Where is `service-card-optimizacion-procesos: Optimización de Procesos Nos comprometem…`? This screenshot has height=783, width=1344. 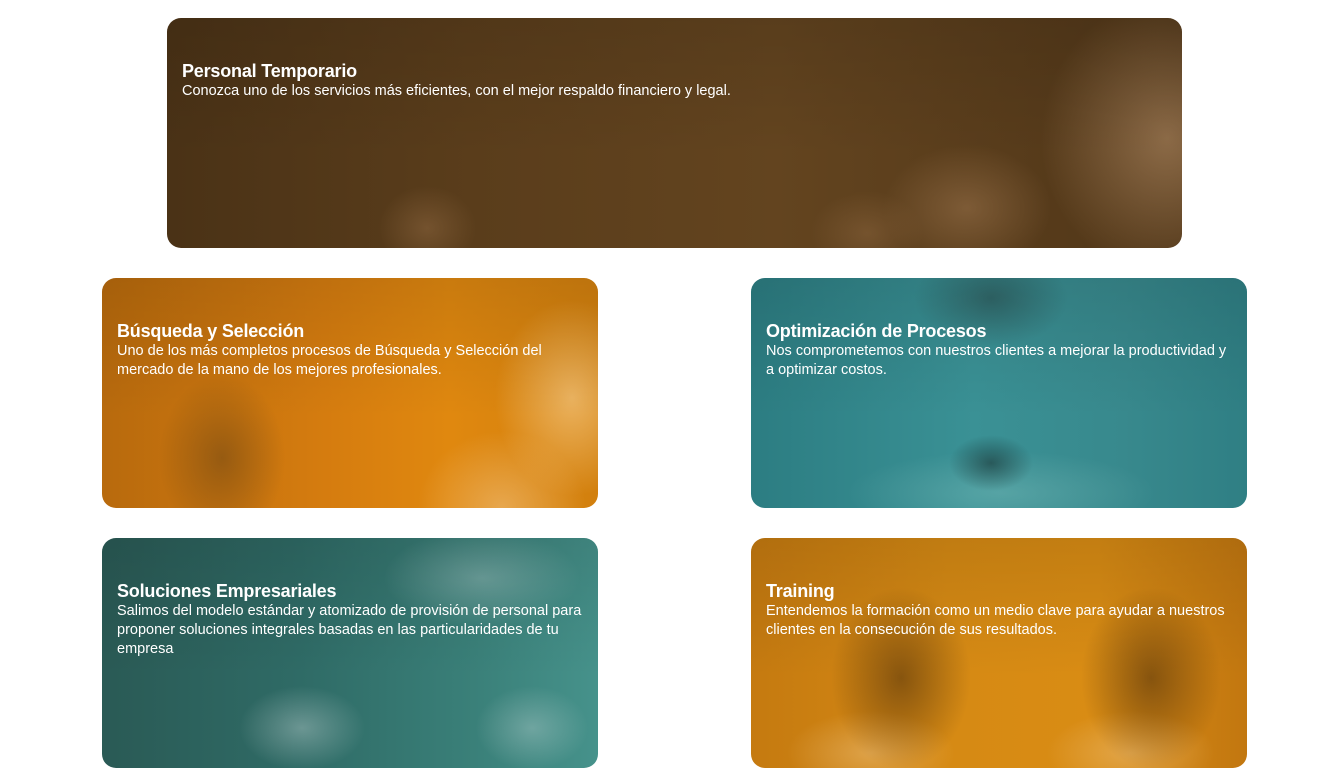 service-card-optimizacion-procesos: Optimización de Procesos Nos comprometem… is located at coordinates (999, 393).